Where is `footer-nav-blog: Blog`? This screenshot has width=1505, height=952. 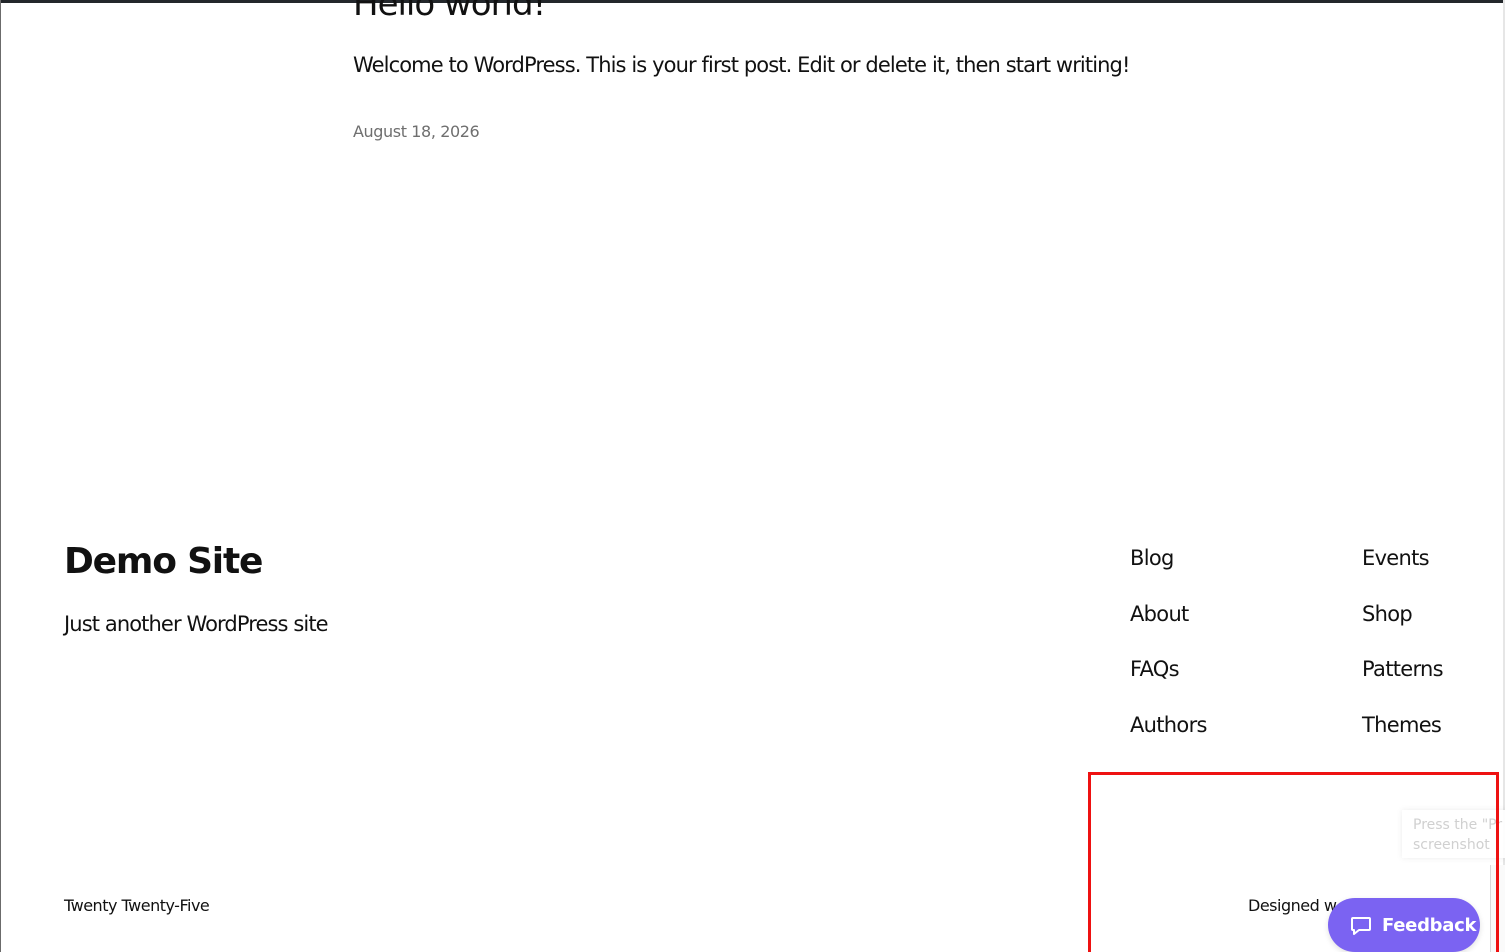
footer-nav-blog: Blog is located at coordinates (1168, 569).